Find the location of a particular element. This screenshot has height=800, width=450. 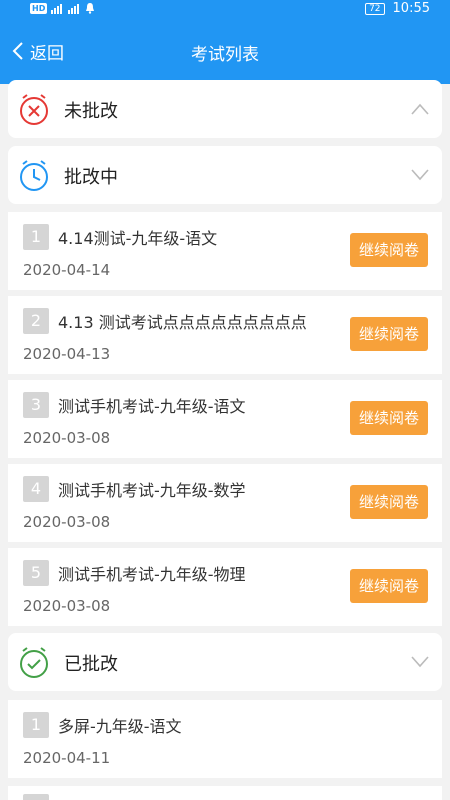

battery-icon: 72 is located at coordinates (375, 9).